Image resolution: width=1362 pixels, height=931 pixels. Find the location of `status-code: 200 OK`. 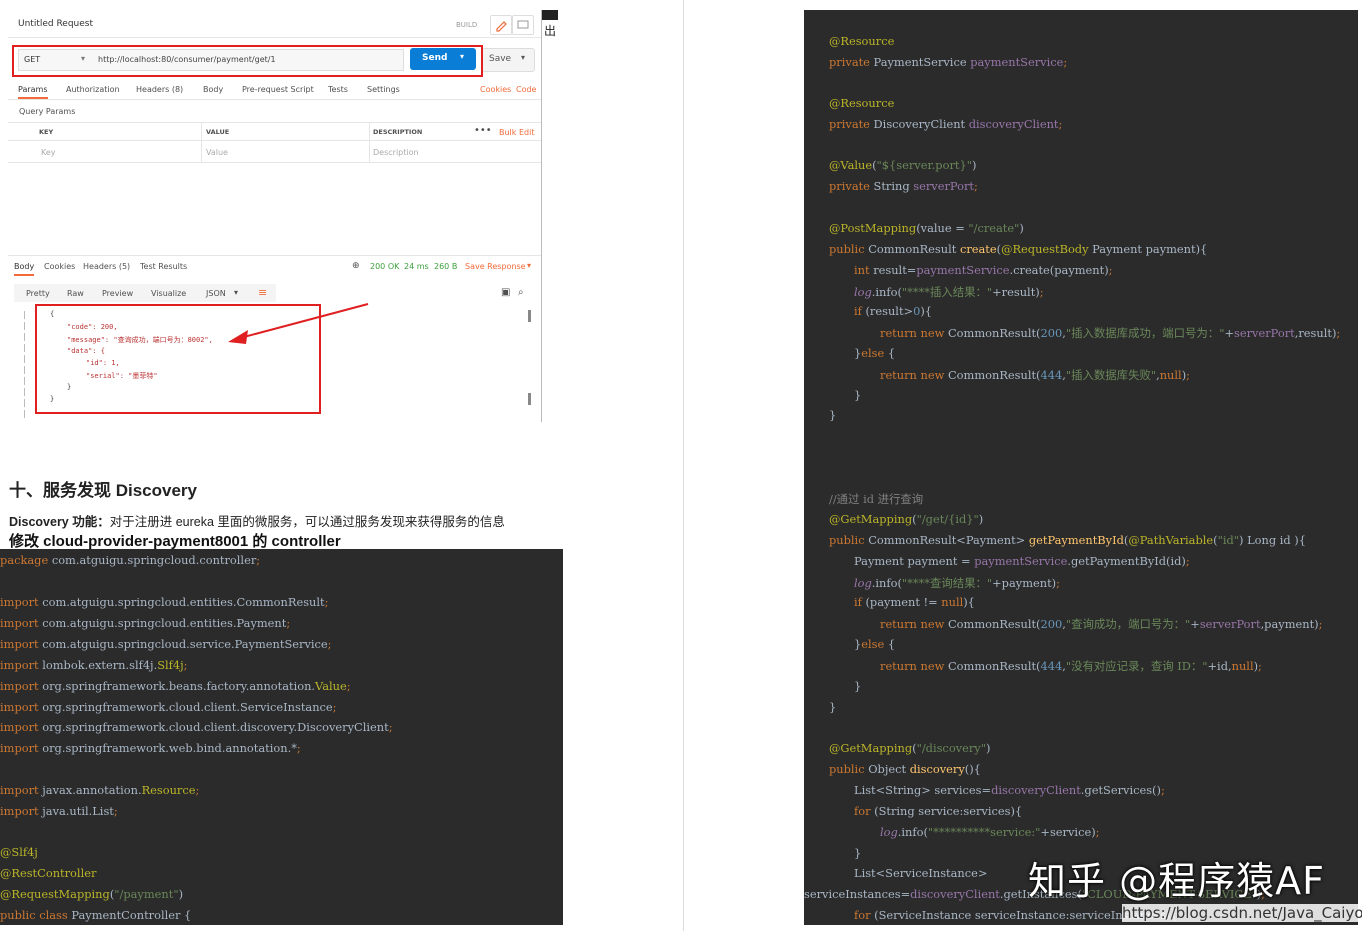

status-code: 200 OK is located at coordinates (385, 266).